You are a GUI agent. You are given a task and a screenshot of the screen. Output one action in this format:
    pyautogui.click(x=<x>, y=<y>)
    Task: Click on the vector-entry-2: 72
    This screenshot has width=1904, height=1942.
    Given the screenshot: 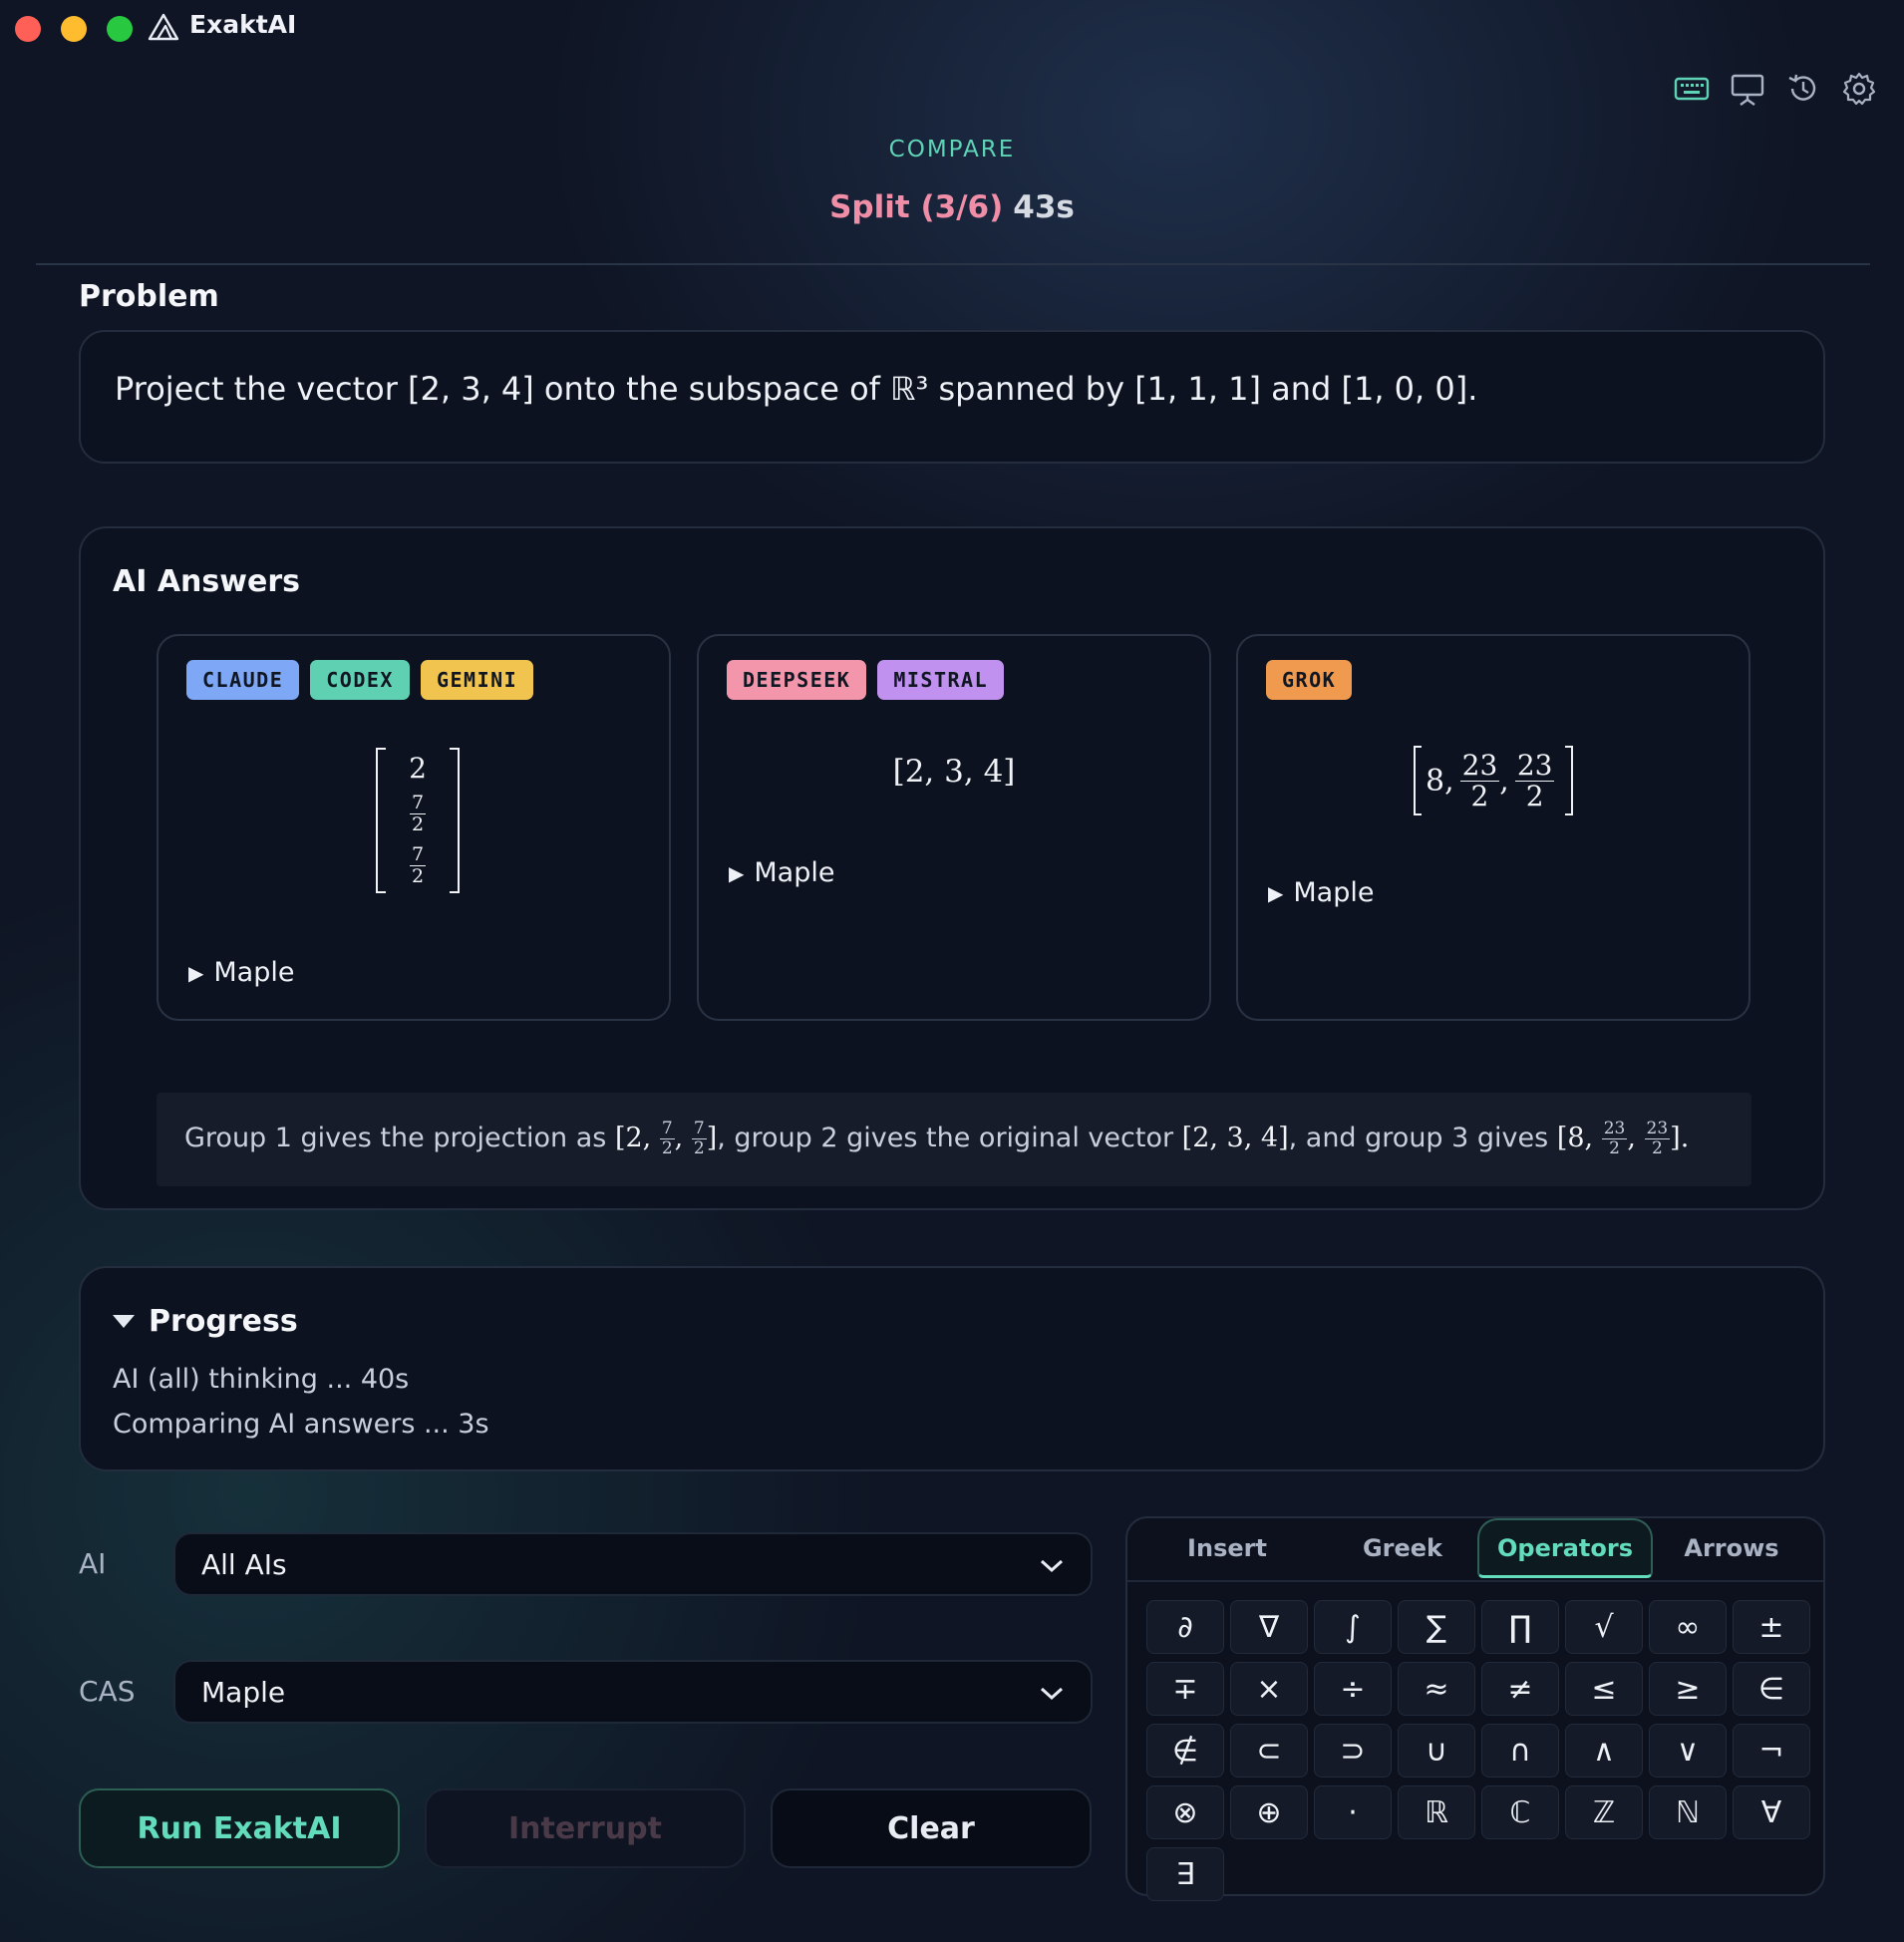 What is the action you would take?
    pyautogui.click(x=418, y=813)
    